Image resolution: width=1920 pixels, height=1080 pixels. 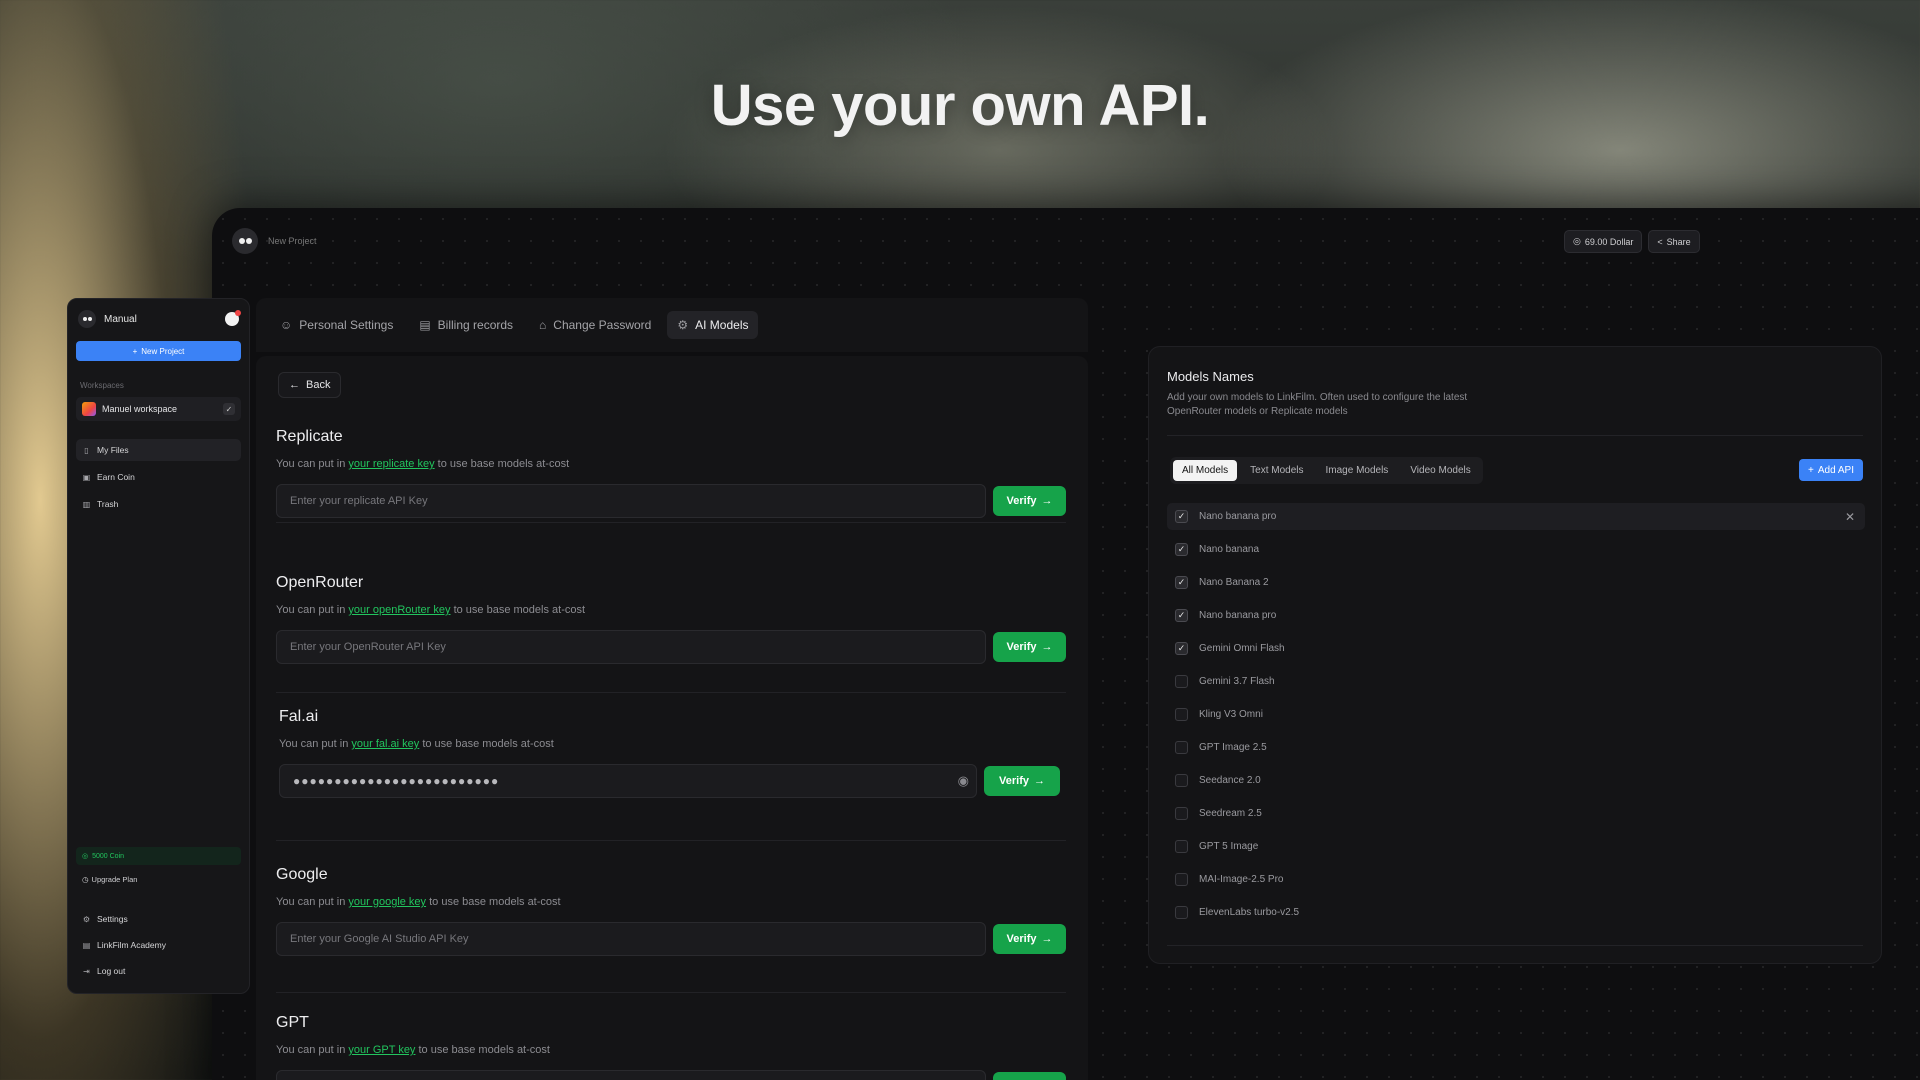 I want to click on sidebar-item-trash: ▥ Trash, so click(x=158, y=504).